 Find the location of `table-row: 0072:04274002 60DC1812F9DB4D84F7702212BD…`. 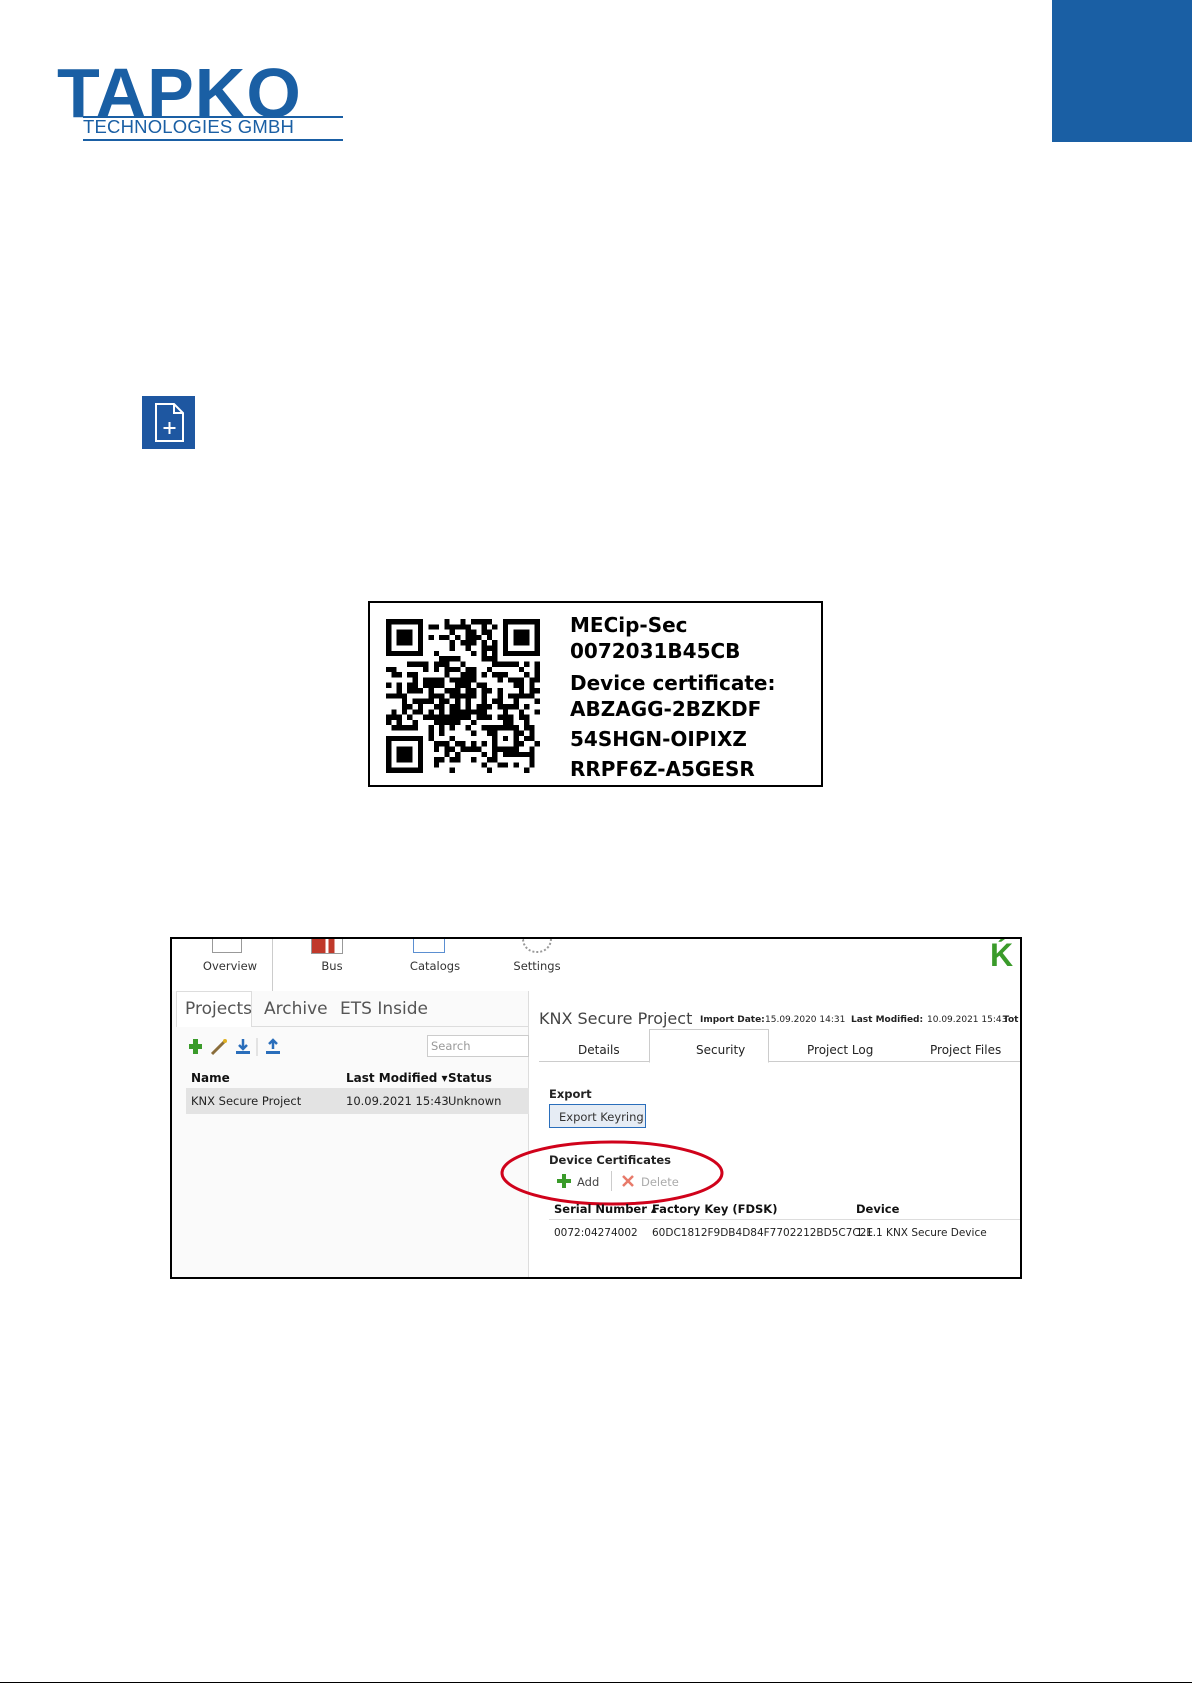

table-row: 0072:04274002 60DC1812F9DB4D84F7702212BD… is located at coordinates (784, 1234).